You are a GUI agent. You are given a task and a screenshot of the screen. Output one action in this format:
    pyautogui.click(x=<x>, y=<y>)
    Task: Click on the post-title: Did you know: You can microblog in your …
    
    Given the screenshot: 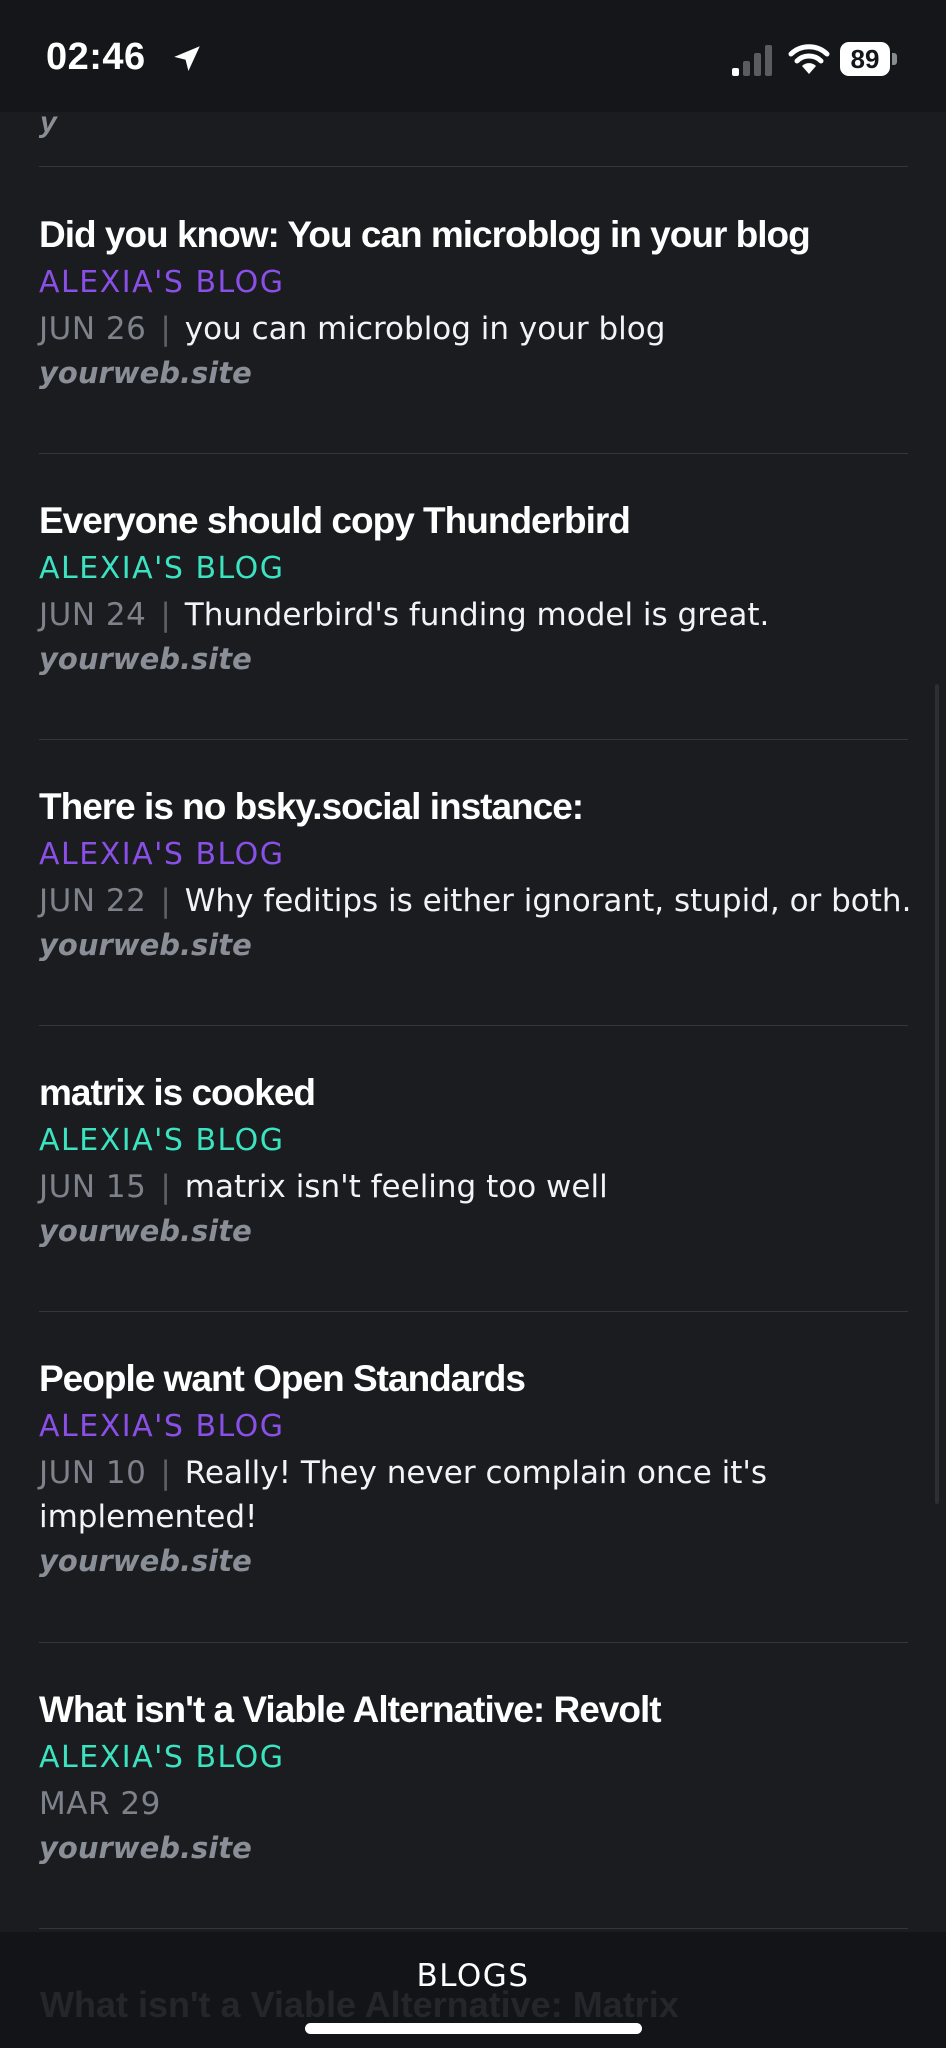 What is the action you would take?
    pyautogui.click(x=474, y=235)
    